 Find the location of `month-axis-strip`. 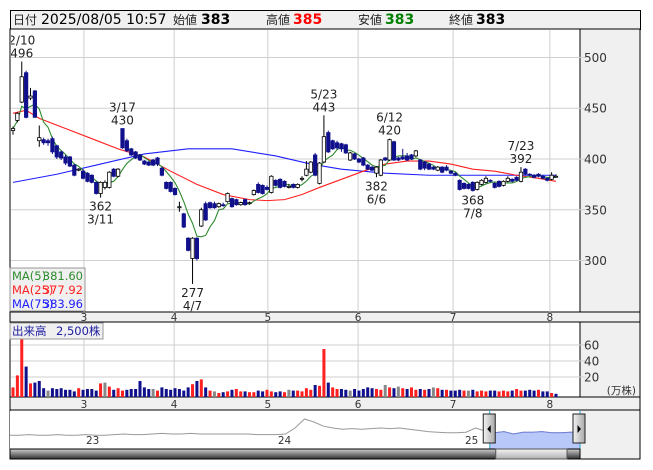

month-axis-strip is located at coordinates (325, 317).